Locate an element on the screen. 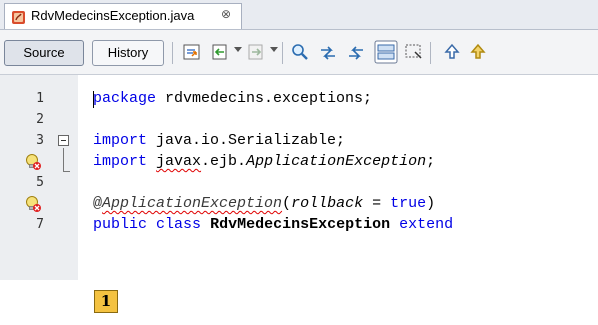 The image size is (598, 325). annotation-name-token: ApplicationException is located at coordinates (192, 203).